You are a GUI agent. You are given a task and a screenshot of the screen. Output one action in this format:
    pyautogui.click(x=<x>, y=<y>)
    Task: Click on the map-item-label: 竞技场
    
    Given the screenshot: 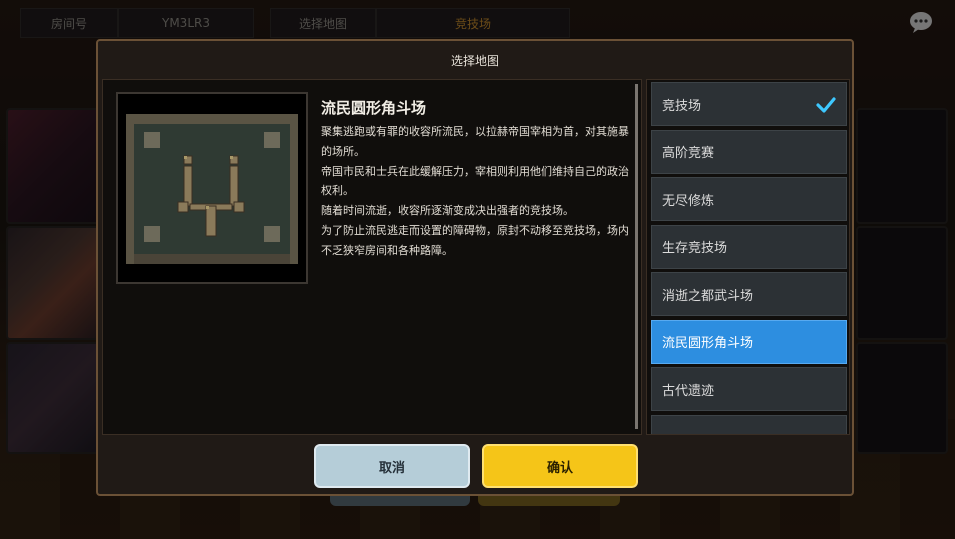 What is the action you would take?
    pyautogui.click(x=682, y=106)
    